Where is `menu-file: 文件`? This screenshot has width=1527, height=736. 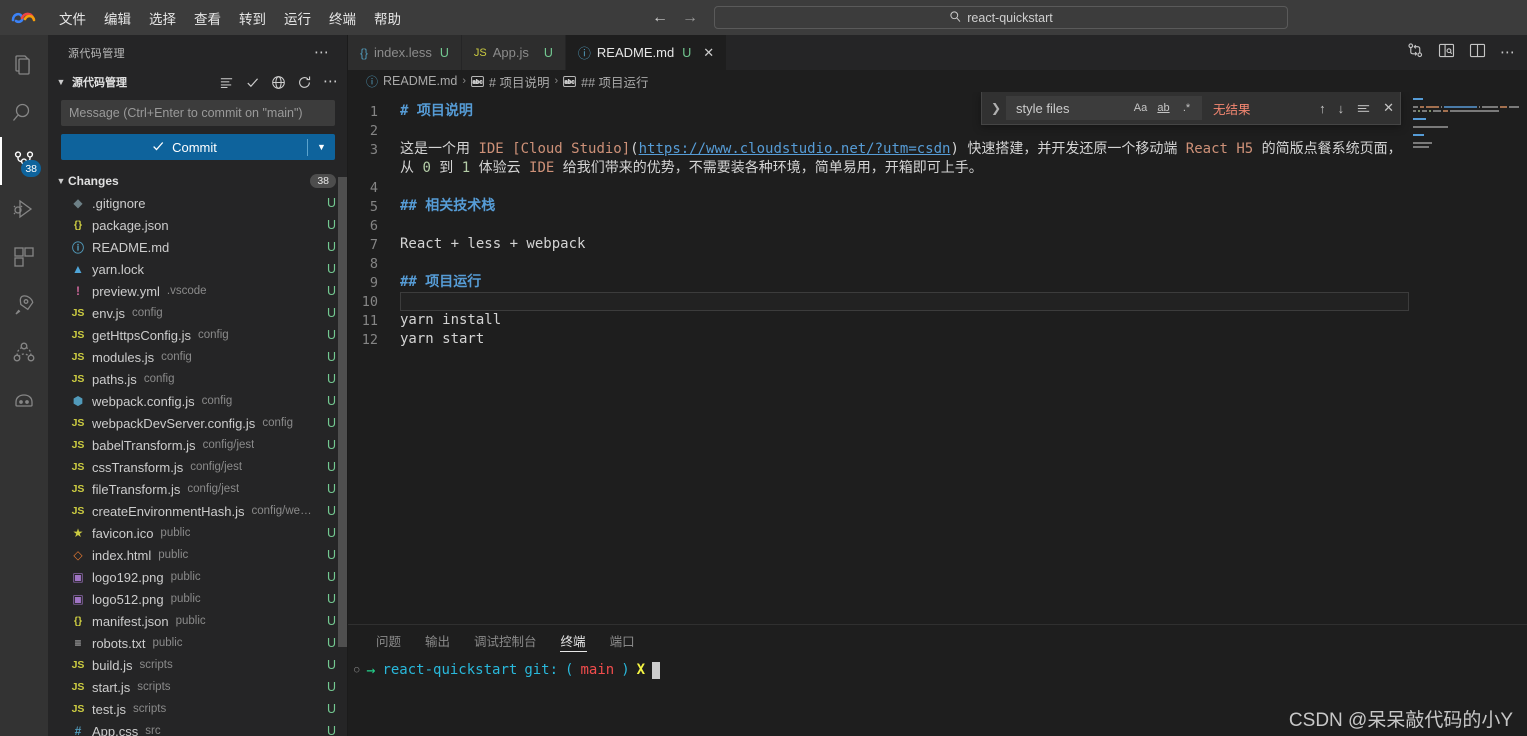 menu-file: 文件 is located at coordinates (72, 18).